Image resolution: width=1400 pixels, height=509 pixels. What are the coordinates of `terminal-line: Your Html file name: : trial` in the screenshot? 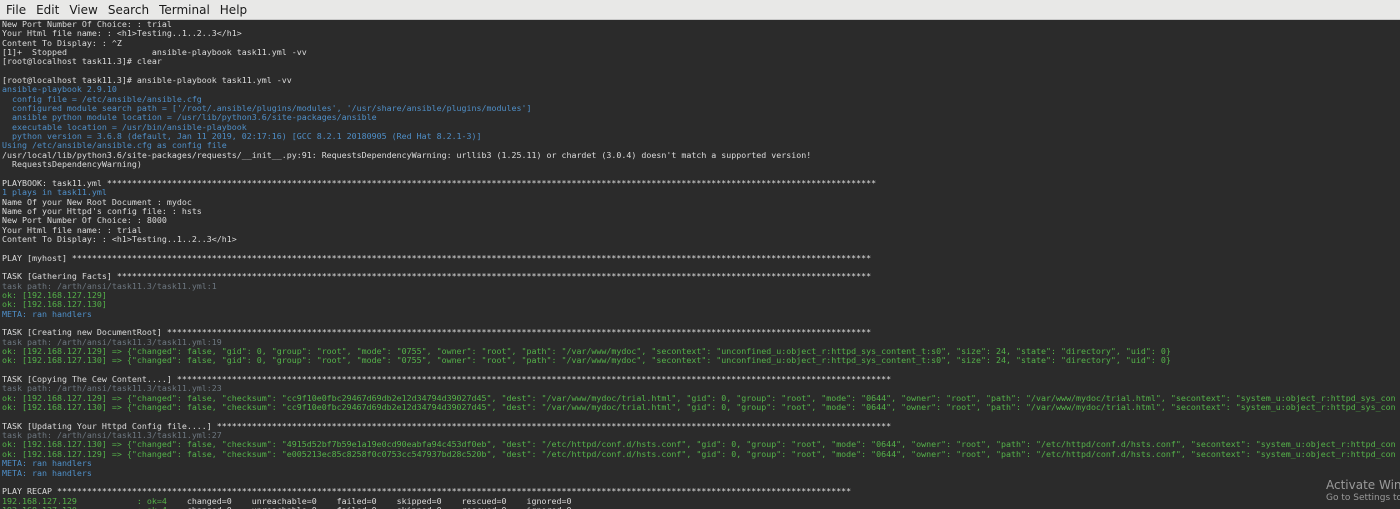 It's located at (72, 230).